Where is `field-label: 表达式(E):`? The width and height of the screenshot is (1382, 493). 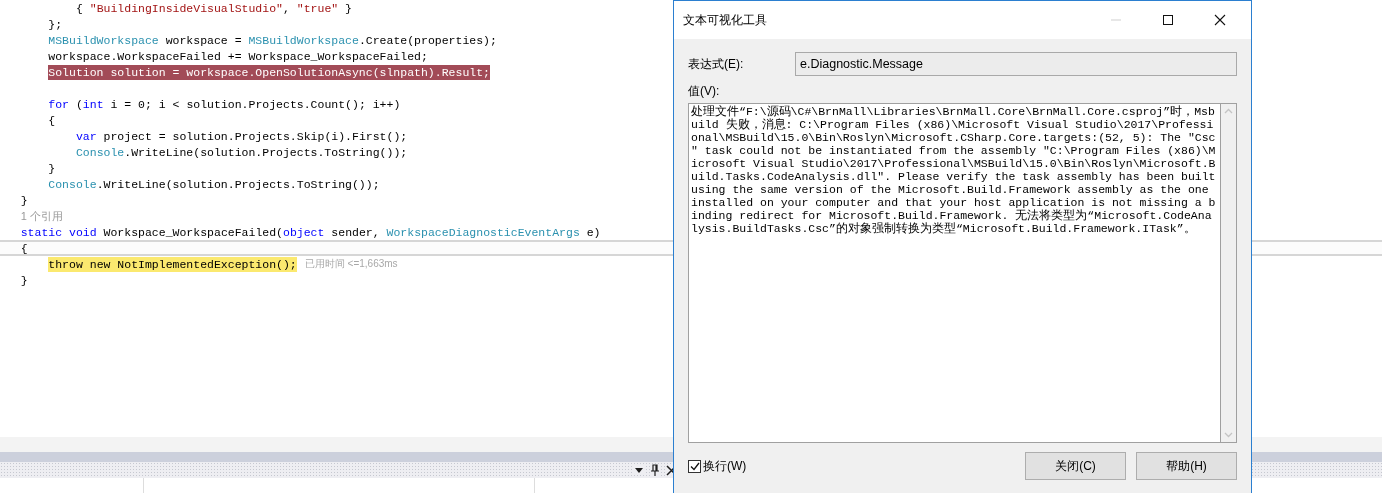
field-label: 表达式(E): is located at coordinates (716, 64).